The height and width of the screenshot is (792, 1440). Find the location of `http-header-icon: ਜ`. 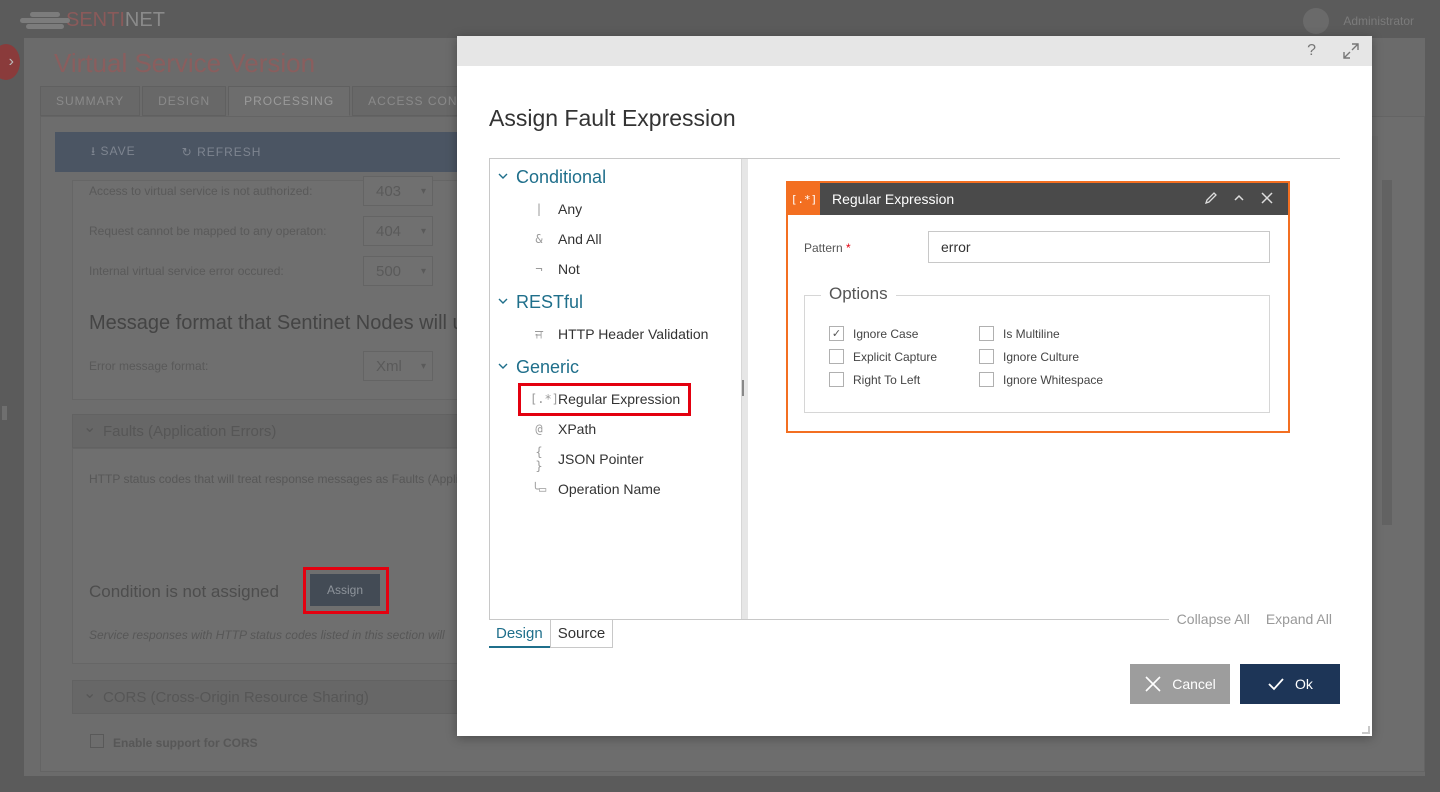

http-header-icon: ਜ is located at coordinates (539, 333).